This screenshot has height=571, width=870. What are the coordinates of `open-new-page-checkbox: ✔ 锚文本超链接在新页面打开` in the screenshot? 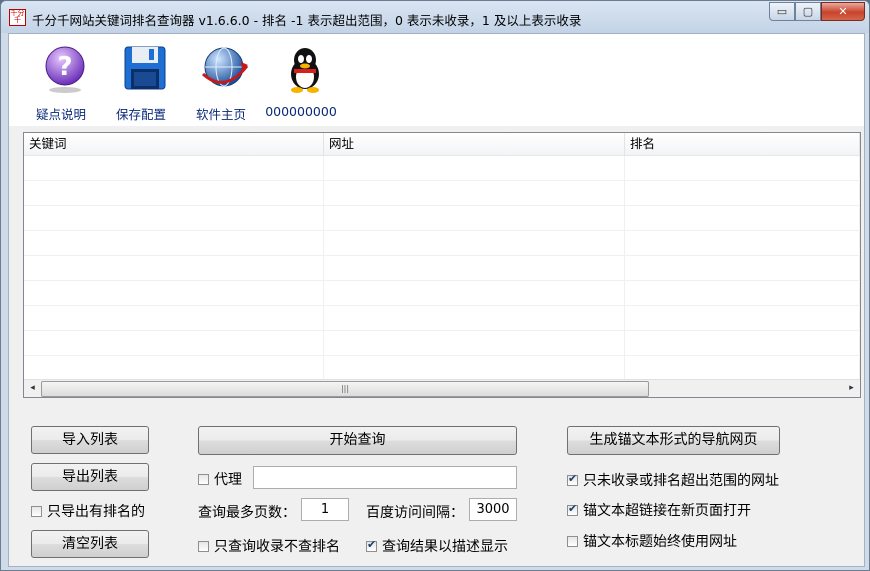 It's located at (659, 510).